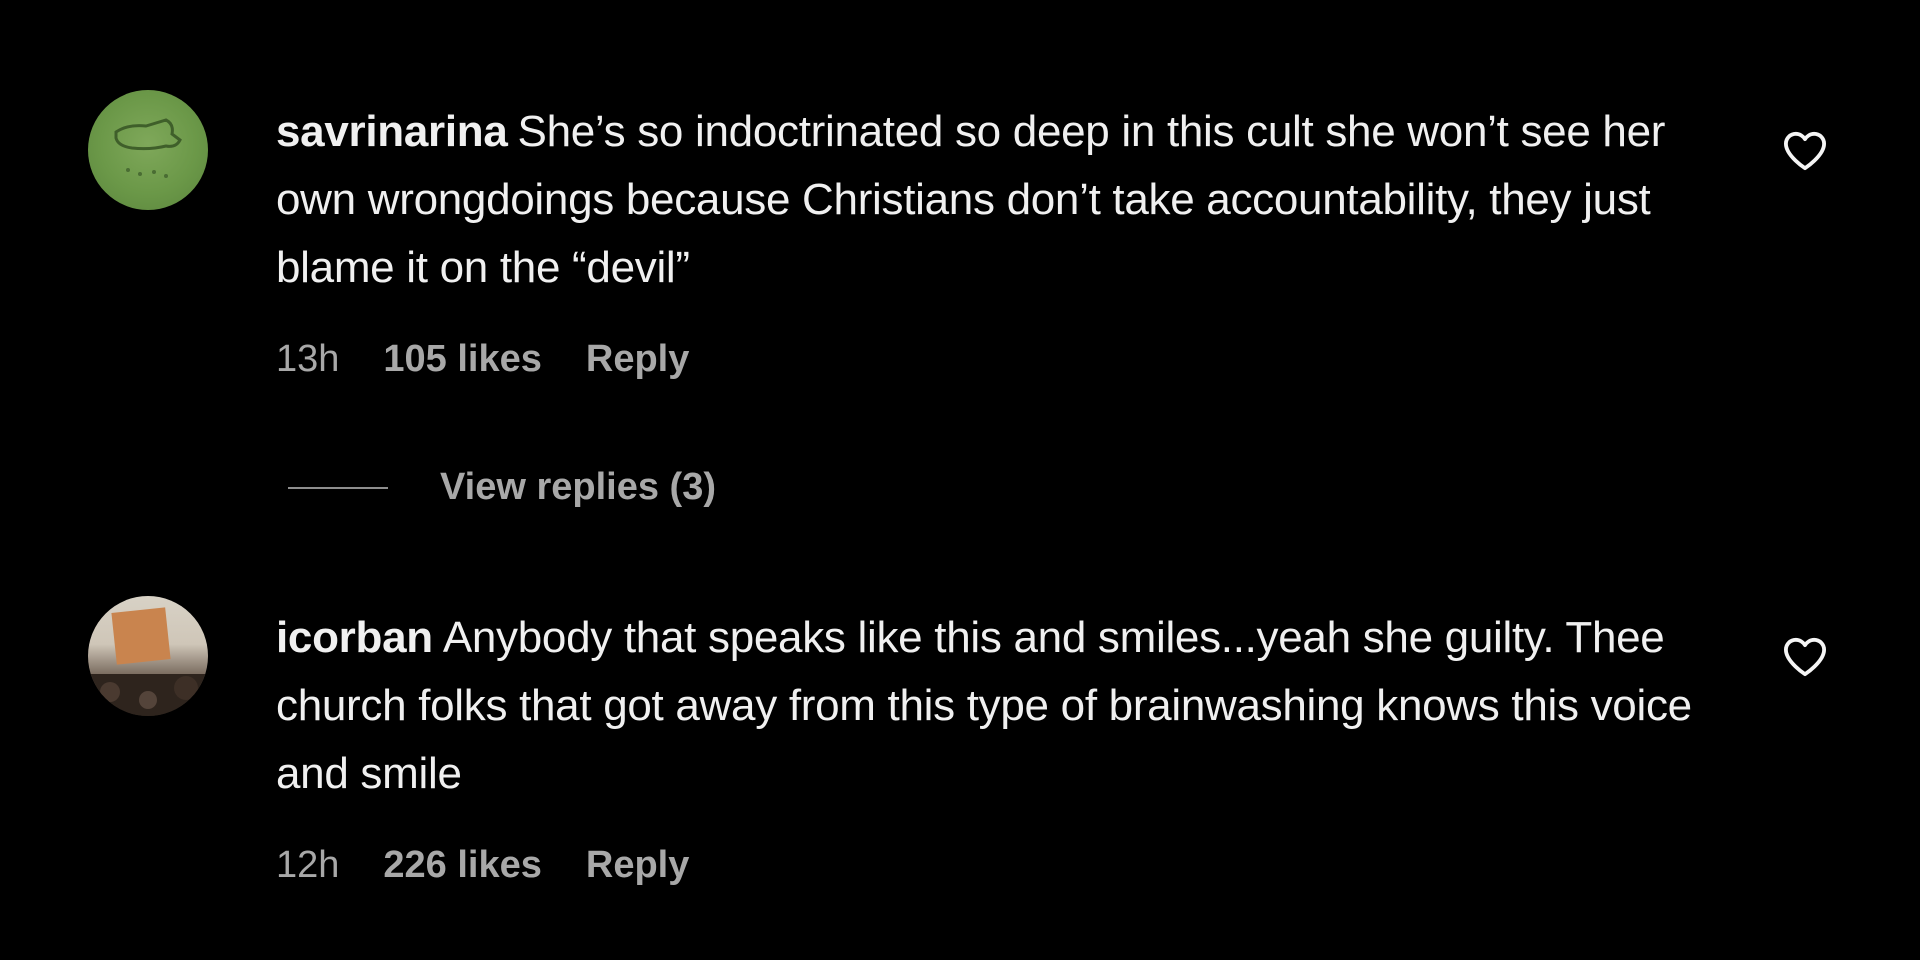  What do you see at coordinates (462, 359) in the screenshot?
I see `comment-likes: 105 likes` at bounding box center [462, 359].